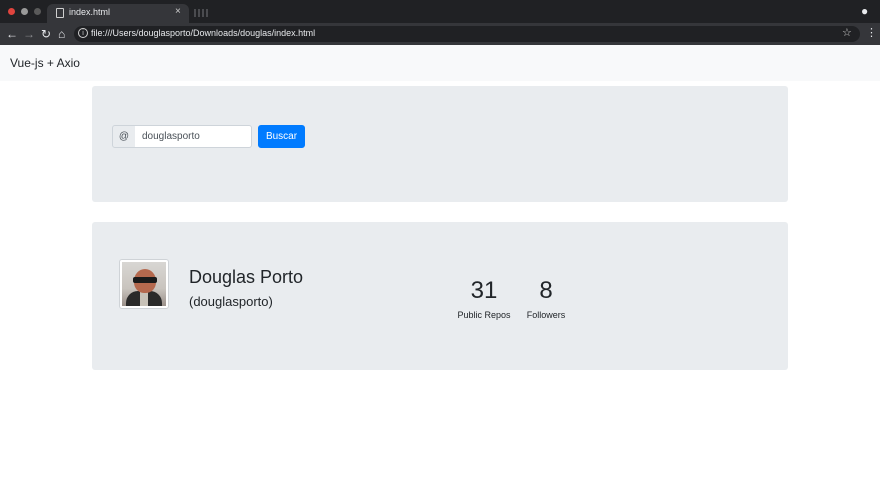 The image size is (880, 486). I want to click on stat-public-repos: 31 Public Repos, so click(484, 298).